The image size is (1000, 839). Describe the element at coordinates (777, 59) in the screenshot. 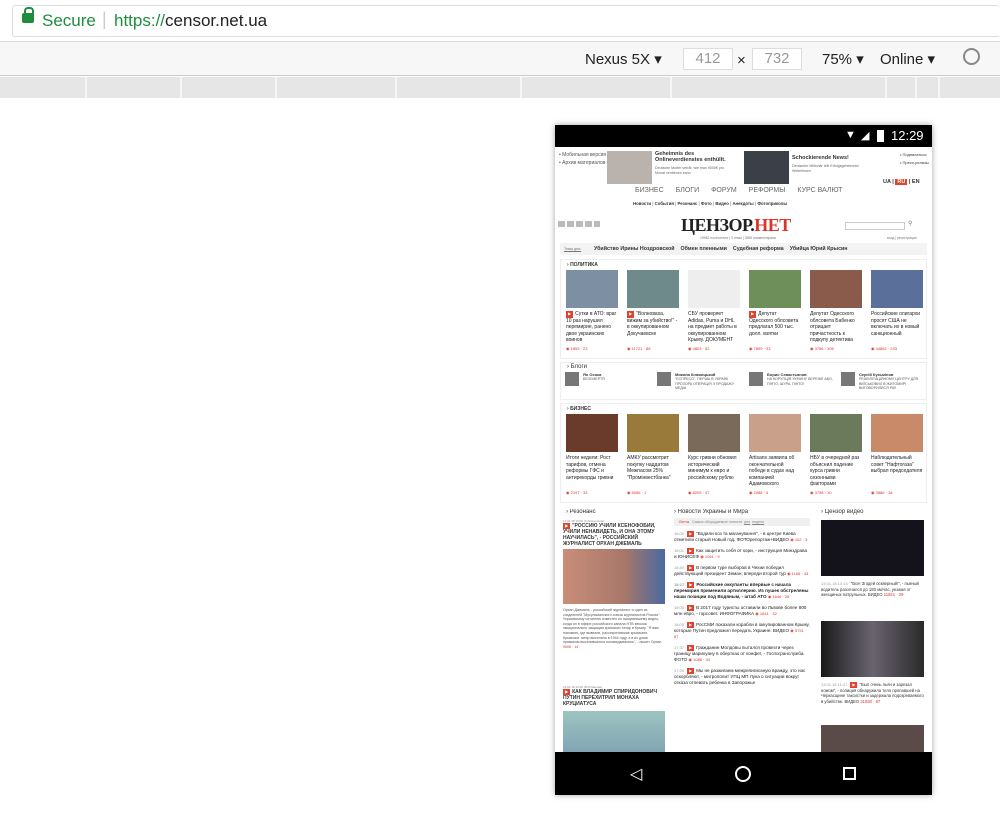

I see `height-input: 732` at that location.